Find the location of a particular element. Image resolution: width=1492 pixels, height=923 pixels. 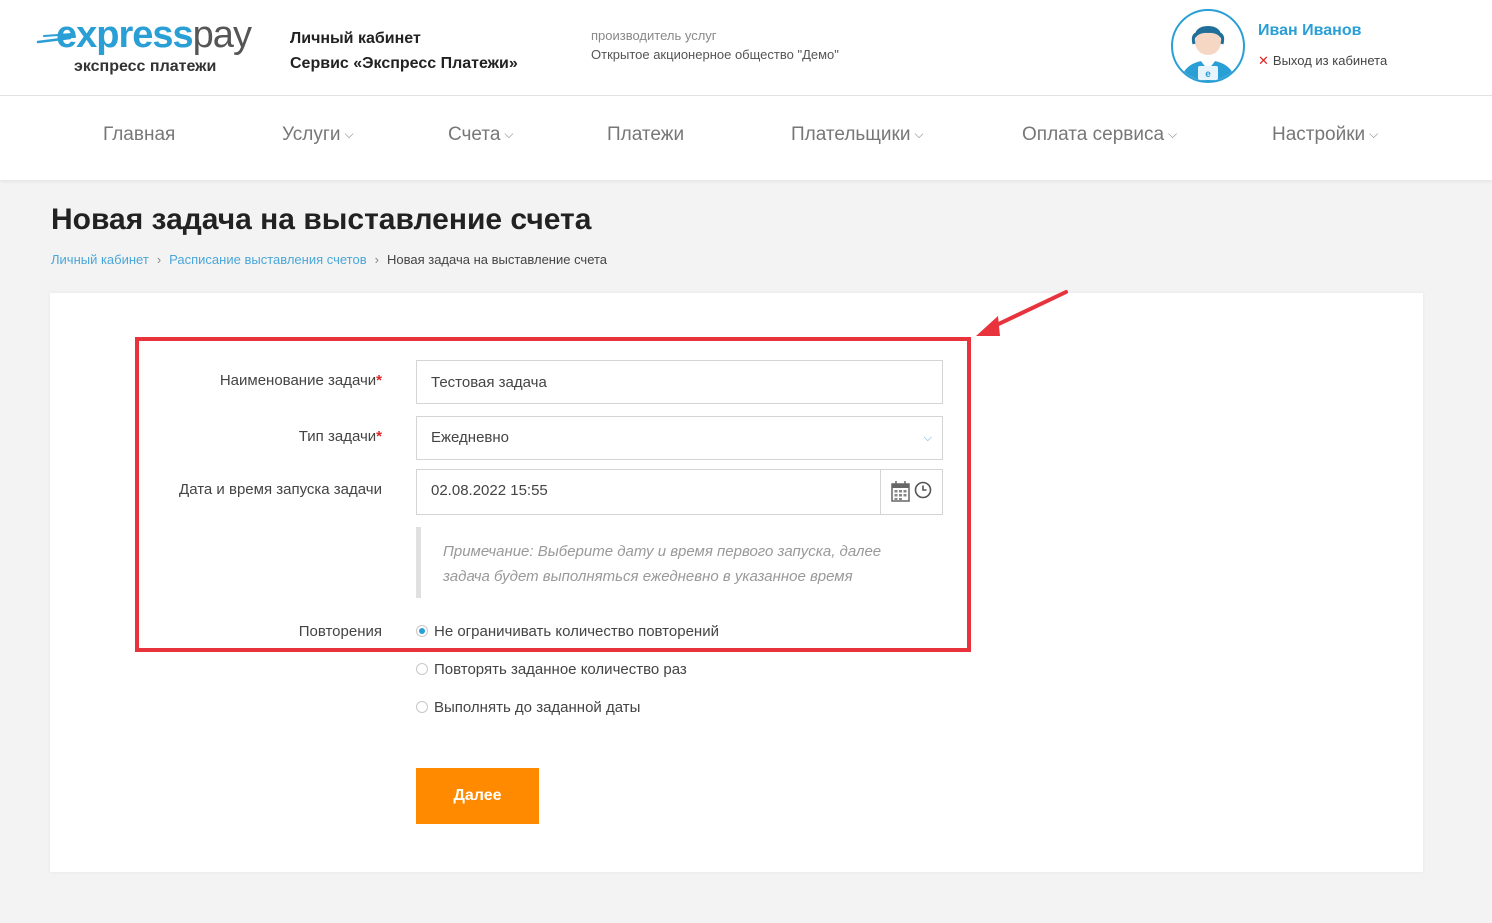

nav-item-payers: Плательщики ⌵ is located at coordinates (857, 135).